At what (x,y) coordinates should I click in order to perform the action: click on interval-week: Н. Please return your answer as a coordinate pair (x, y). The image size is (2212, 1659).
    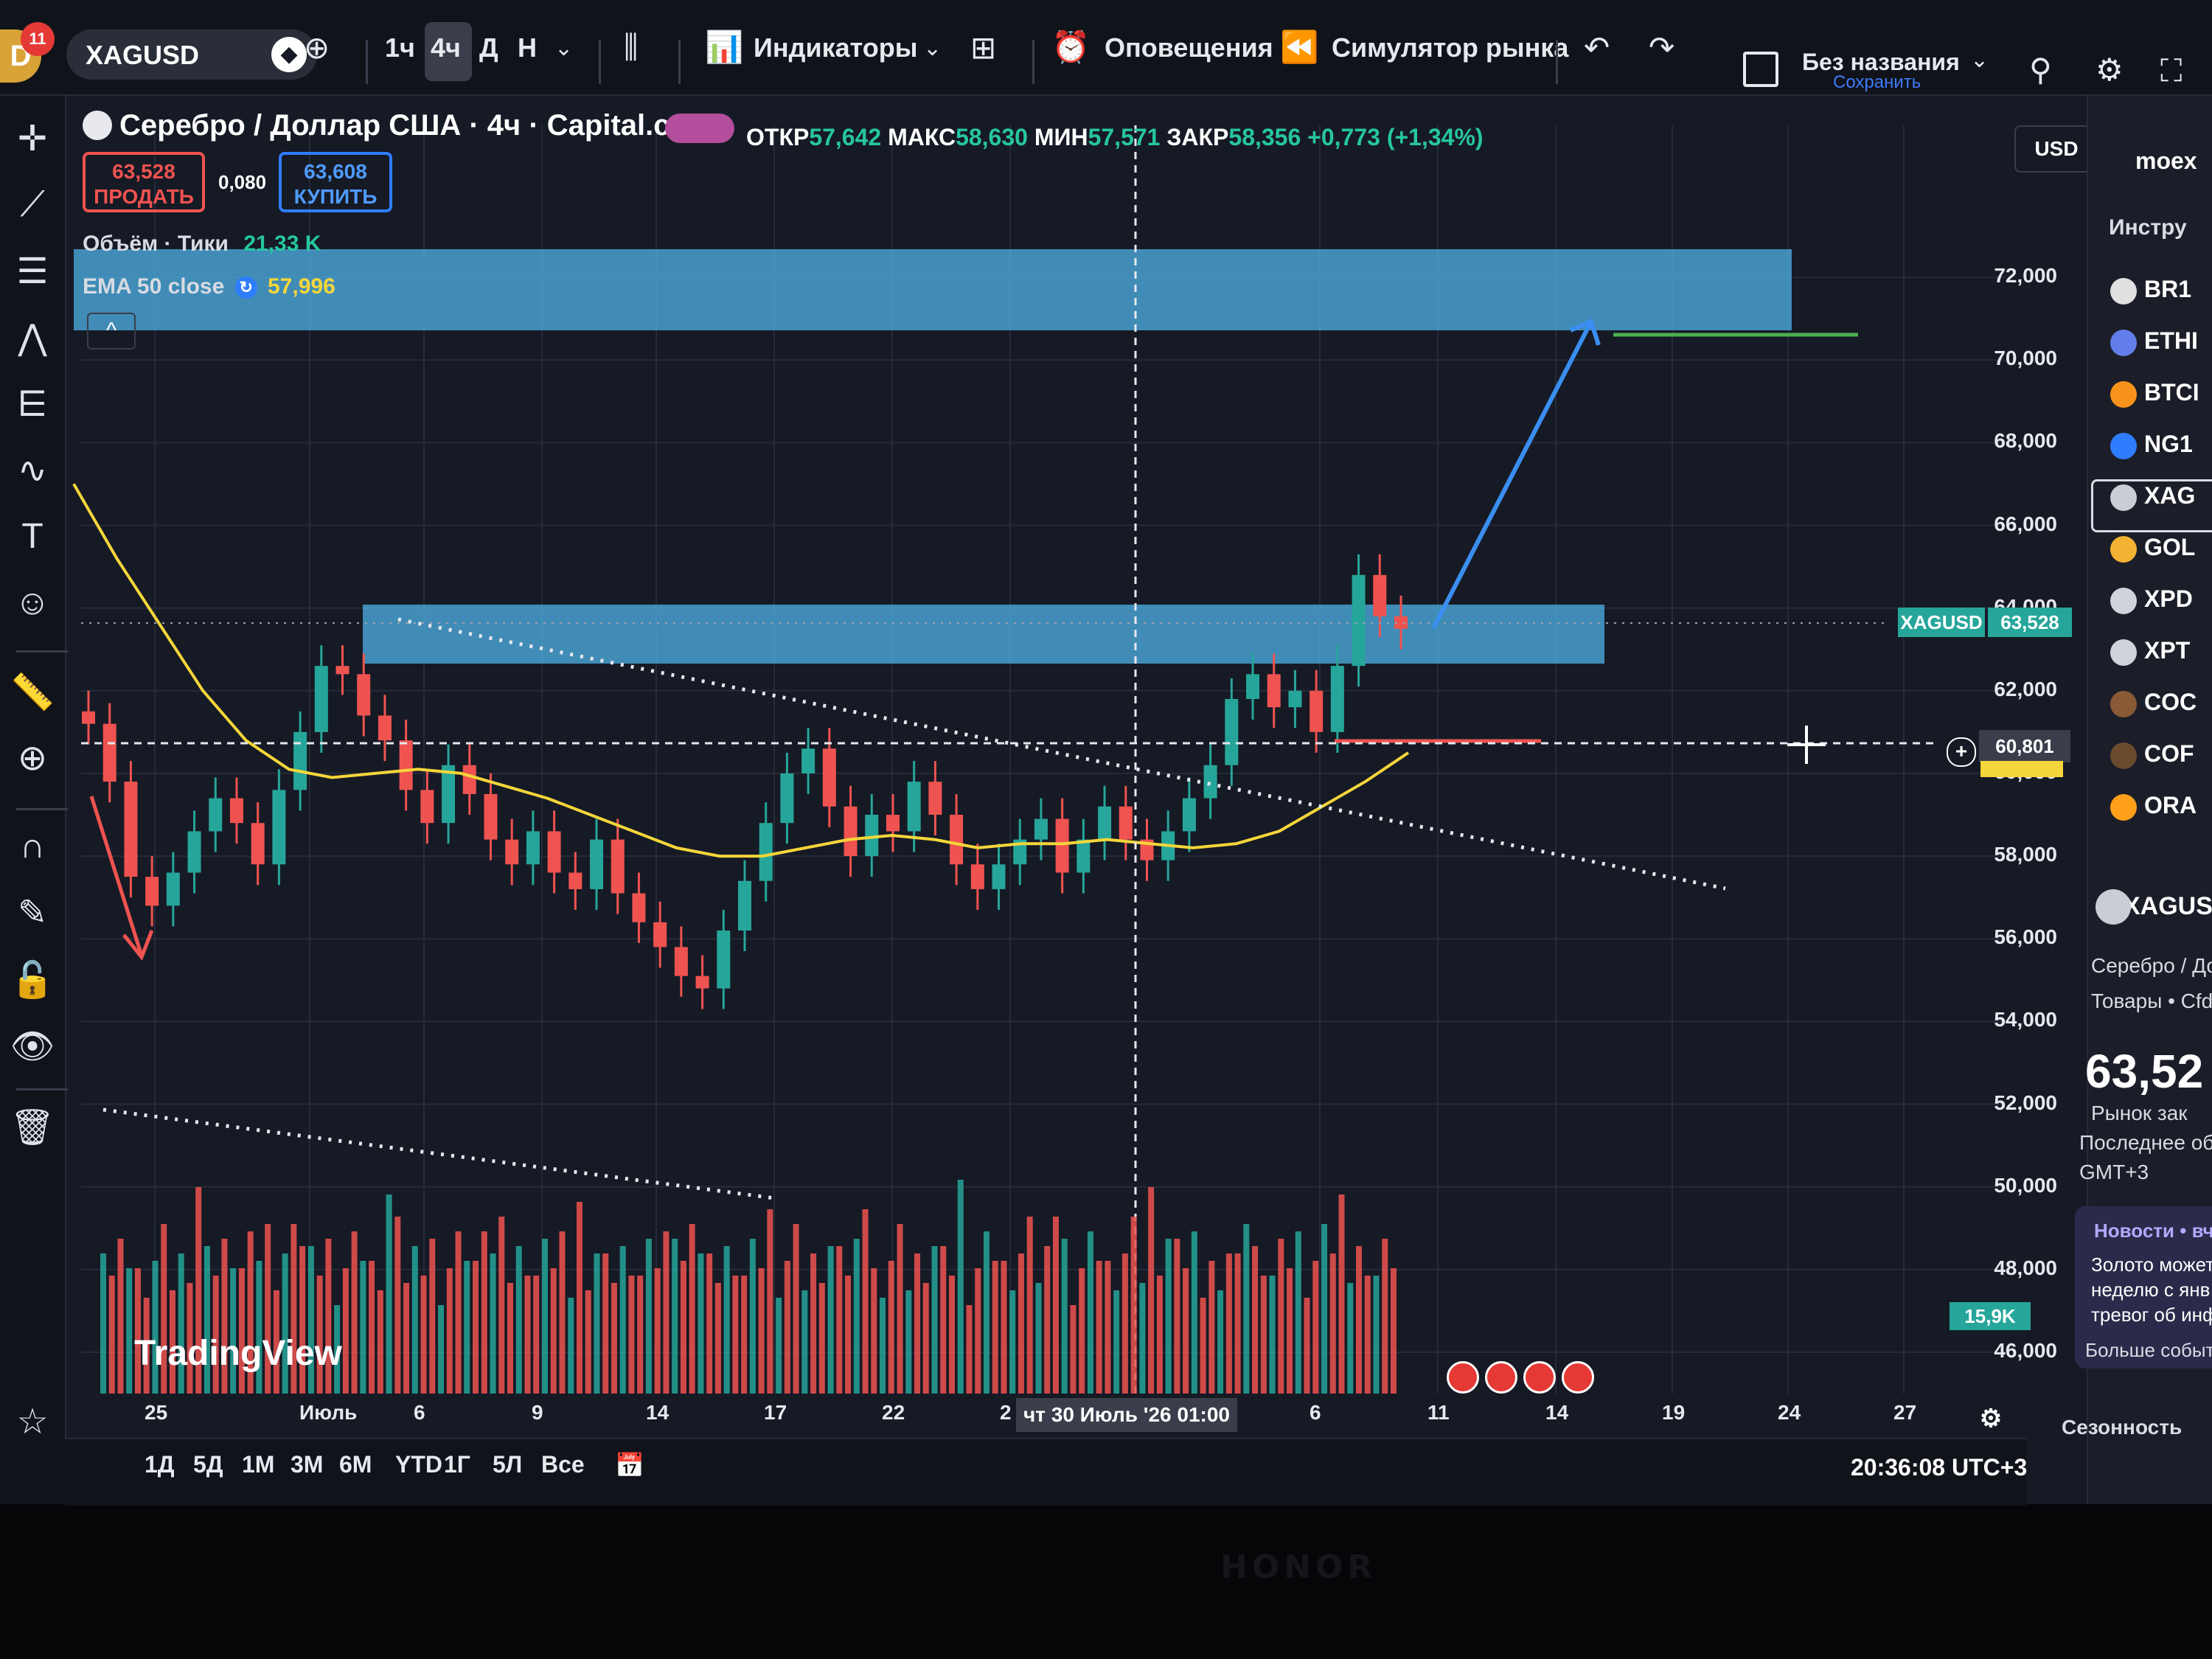
    Looking at the image, I should click on (527, 47).